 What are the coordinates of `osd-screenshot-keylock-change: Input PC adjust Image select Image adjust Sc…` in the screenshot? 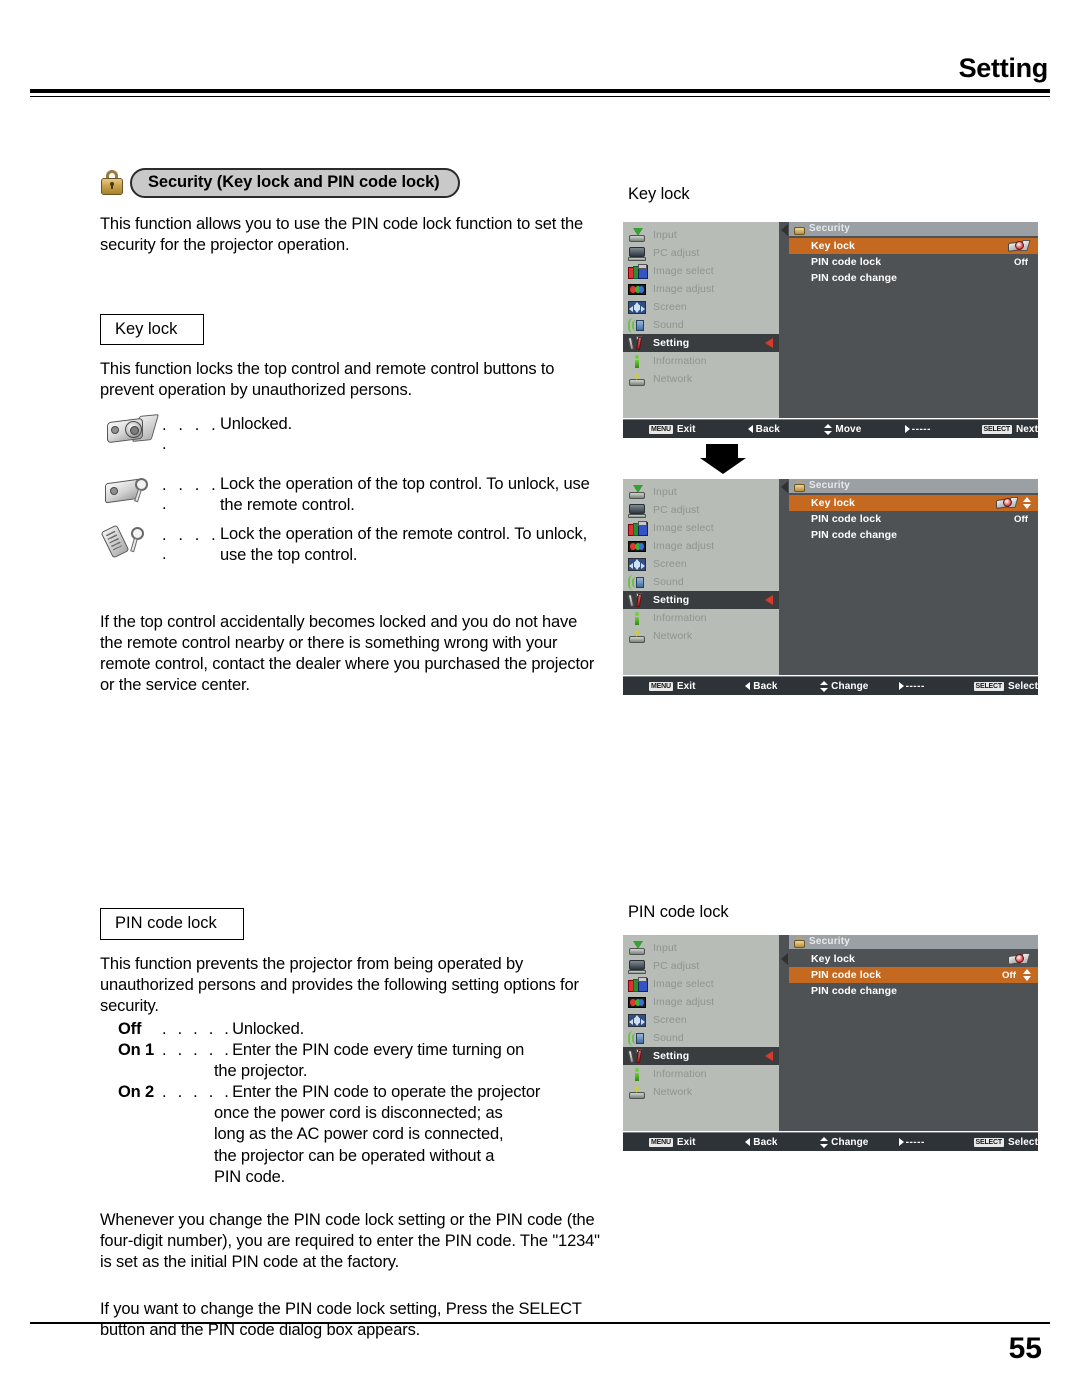 It's located at (830, 587).